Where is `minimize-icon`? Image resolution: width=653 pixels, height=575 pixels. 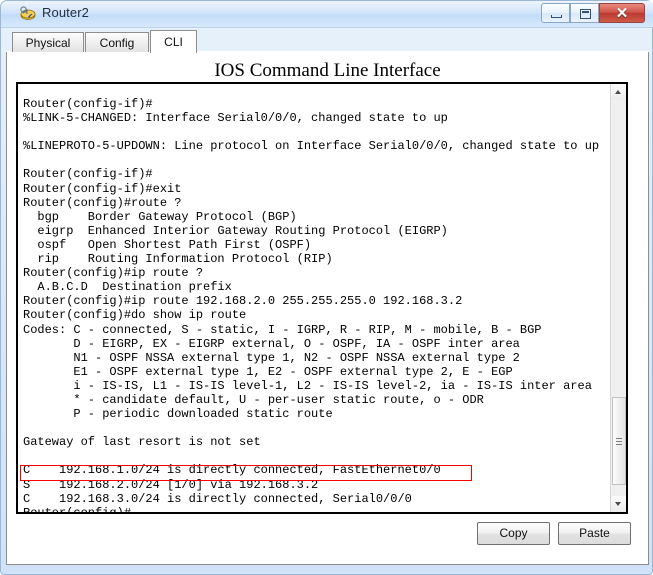
minimize-icon is located at coordinates (556, 16).